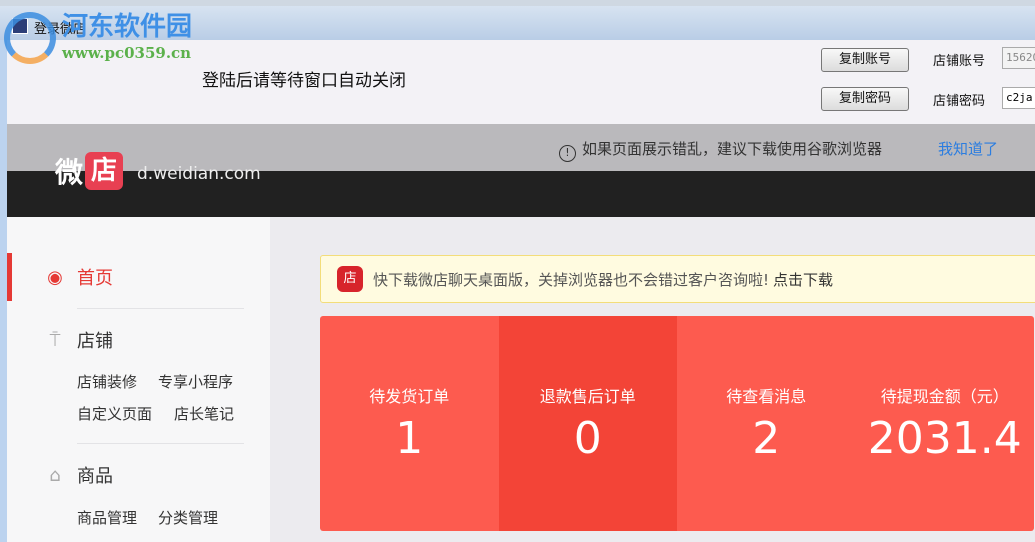 This screenshot has height=542, width=1035. Describe the element at coordinates (95, 278) in the screenshot. I see `sidebar-item-label: 首页` at that location.